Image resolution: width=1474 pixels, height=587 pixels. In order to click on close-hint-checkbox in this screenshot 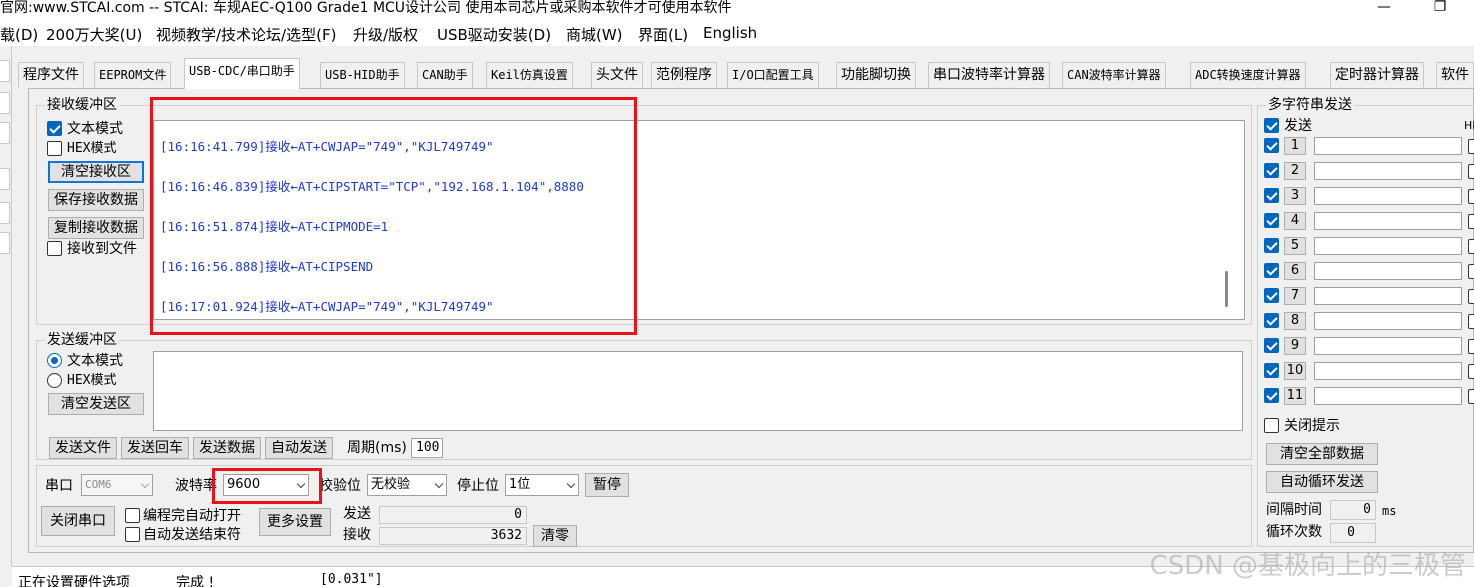, I will do `click(1271, 425)`.